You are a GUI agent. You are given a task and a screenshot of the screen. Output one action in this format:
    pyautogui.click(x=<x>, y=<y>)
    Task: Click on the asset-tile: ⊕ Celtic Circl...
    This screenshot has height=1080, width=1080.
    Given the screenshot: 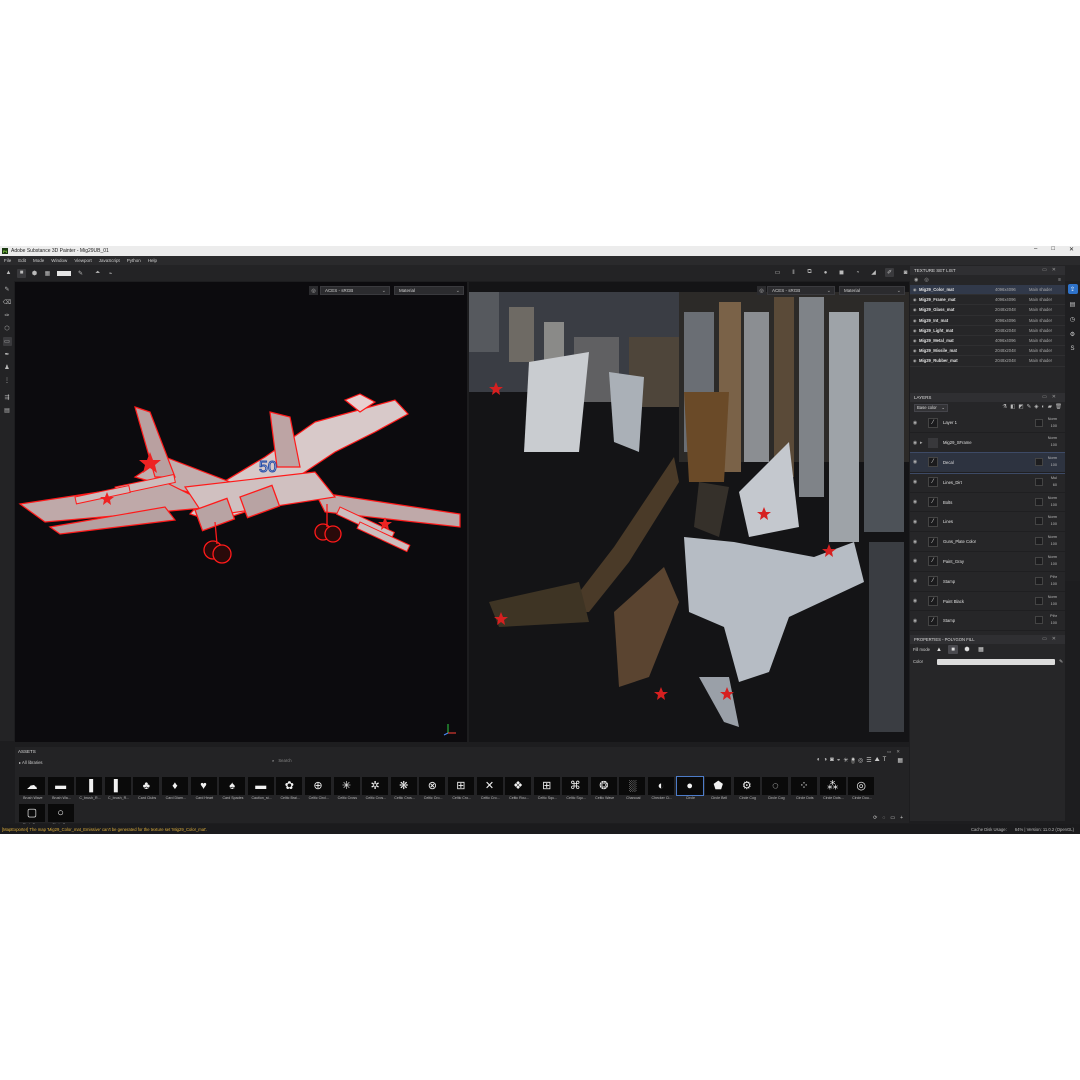 What is the action you would take?
    pyautogui.click(x=318, y=790)
    